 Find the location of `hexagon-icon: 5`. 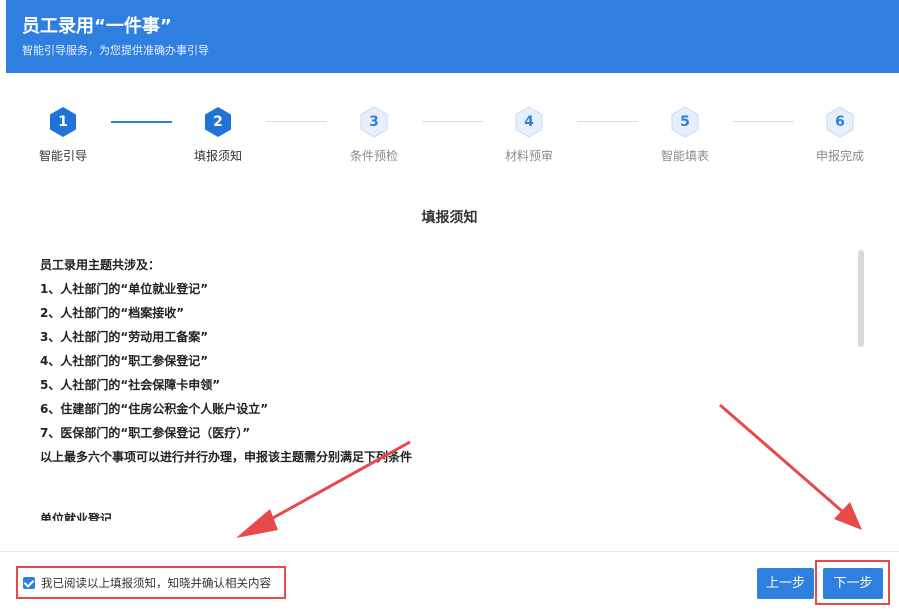

hexagon-icon: 5 is located at coordinates (685, 122).